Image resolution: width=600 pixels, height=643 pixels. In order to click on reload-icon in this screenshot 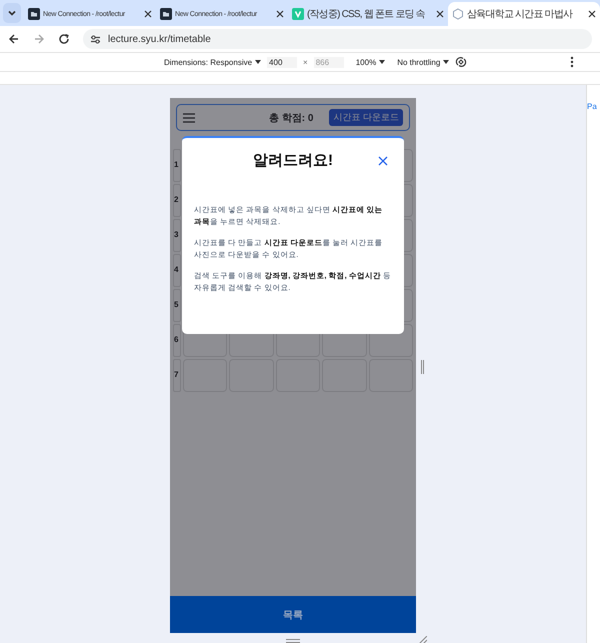, I will do `click(64, 39)`.